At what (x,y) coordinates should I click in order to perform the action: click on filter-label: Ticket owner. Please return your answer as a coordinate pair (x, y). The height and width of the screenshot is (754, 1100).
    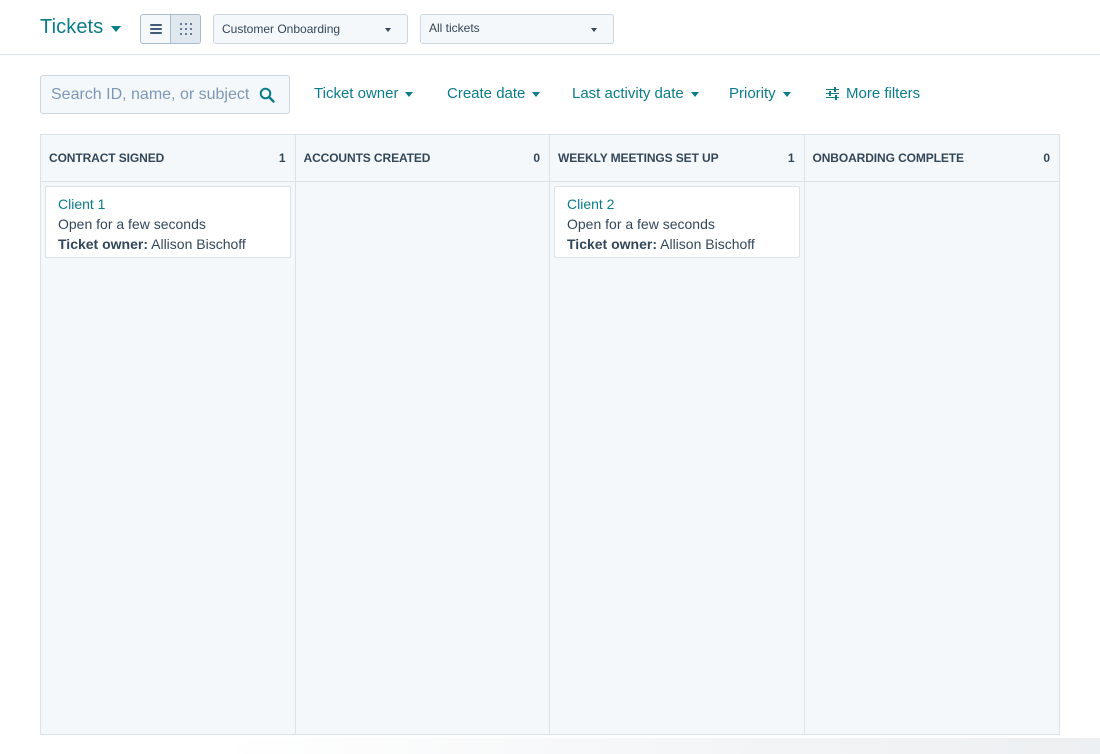
    Looking at the image, I should click on (356, 93).